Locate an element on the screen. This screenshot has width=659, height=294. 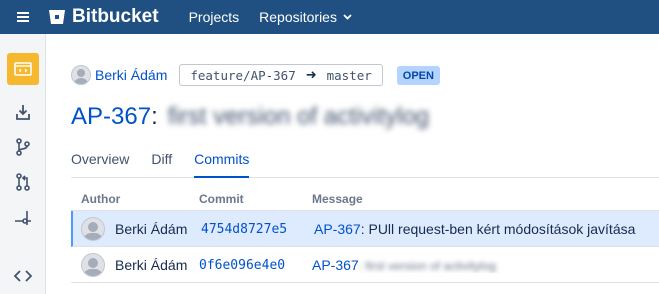
row-commit: 0f6e096e4e0 is located at coordinates (255, 264).